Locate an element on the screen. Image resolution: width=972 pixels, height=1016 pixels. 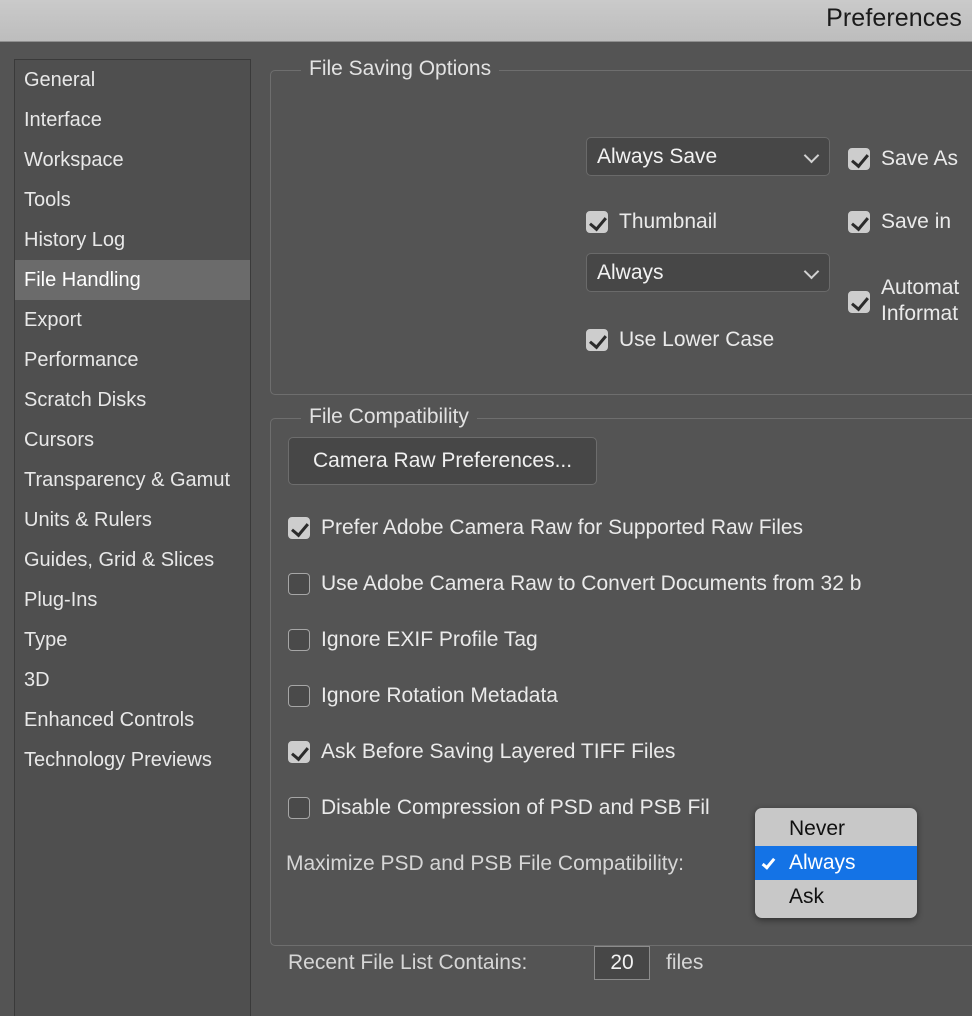
automatically-save-recovery-checkbox: Automat Informat is located at coordinates (910, 301).